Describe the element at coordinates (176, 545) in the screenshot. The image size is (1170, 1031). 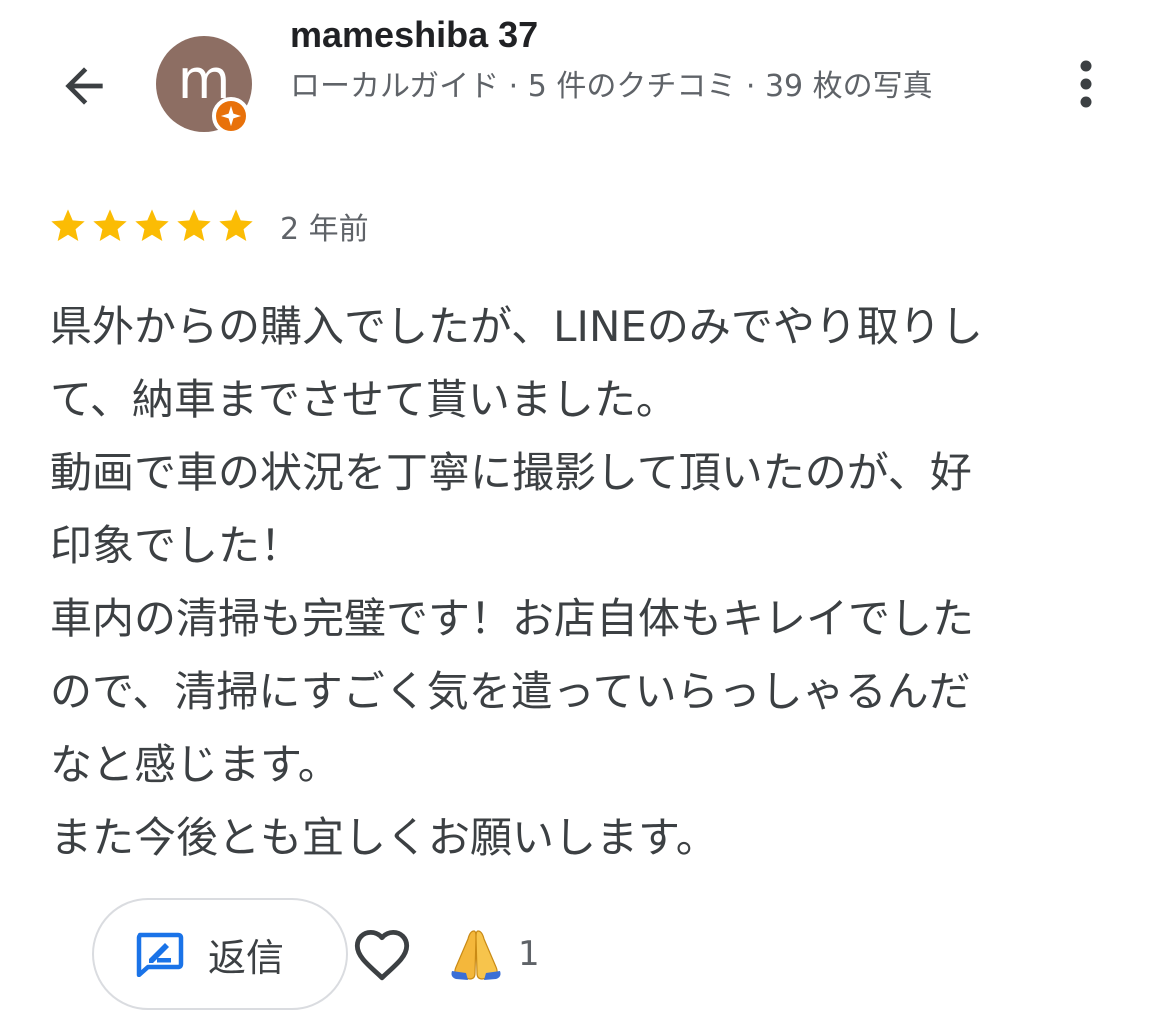
I see `review-line: 印象でした！` at that location.